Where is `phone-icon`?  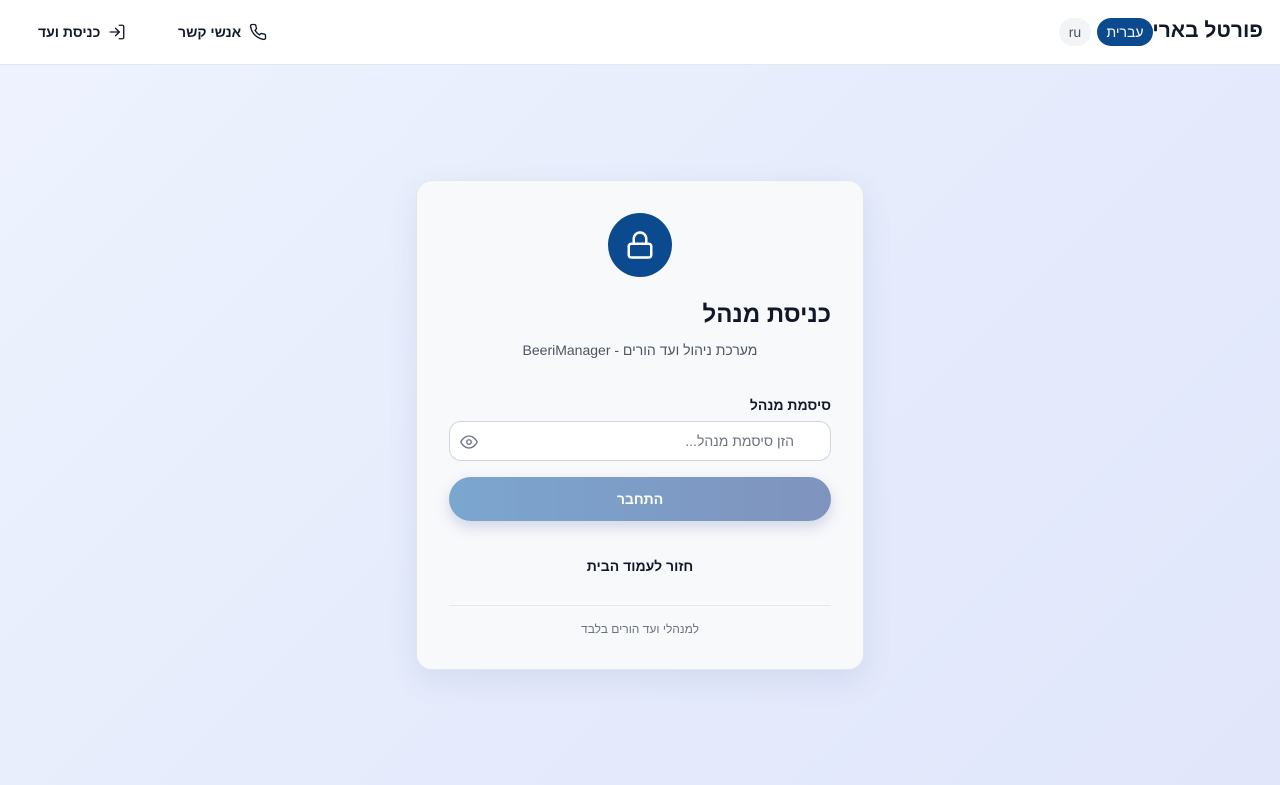
phone-icon is located at coordinates (258, 32).